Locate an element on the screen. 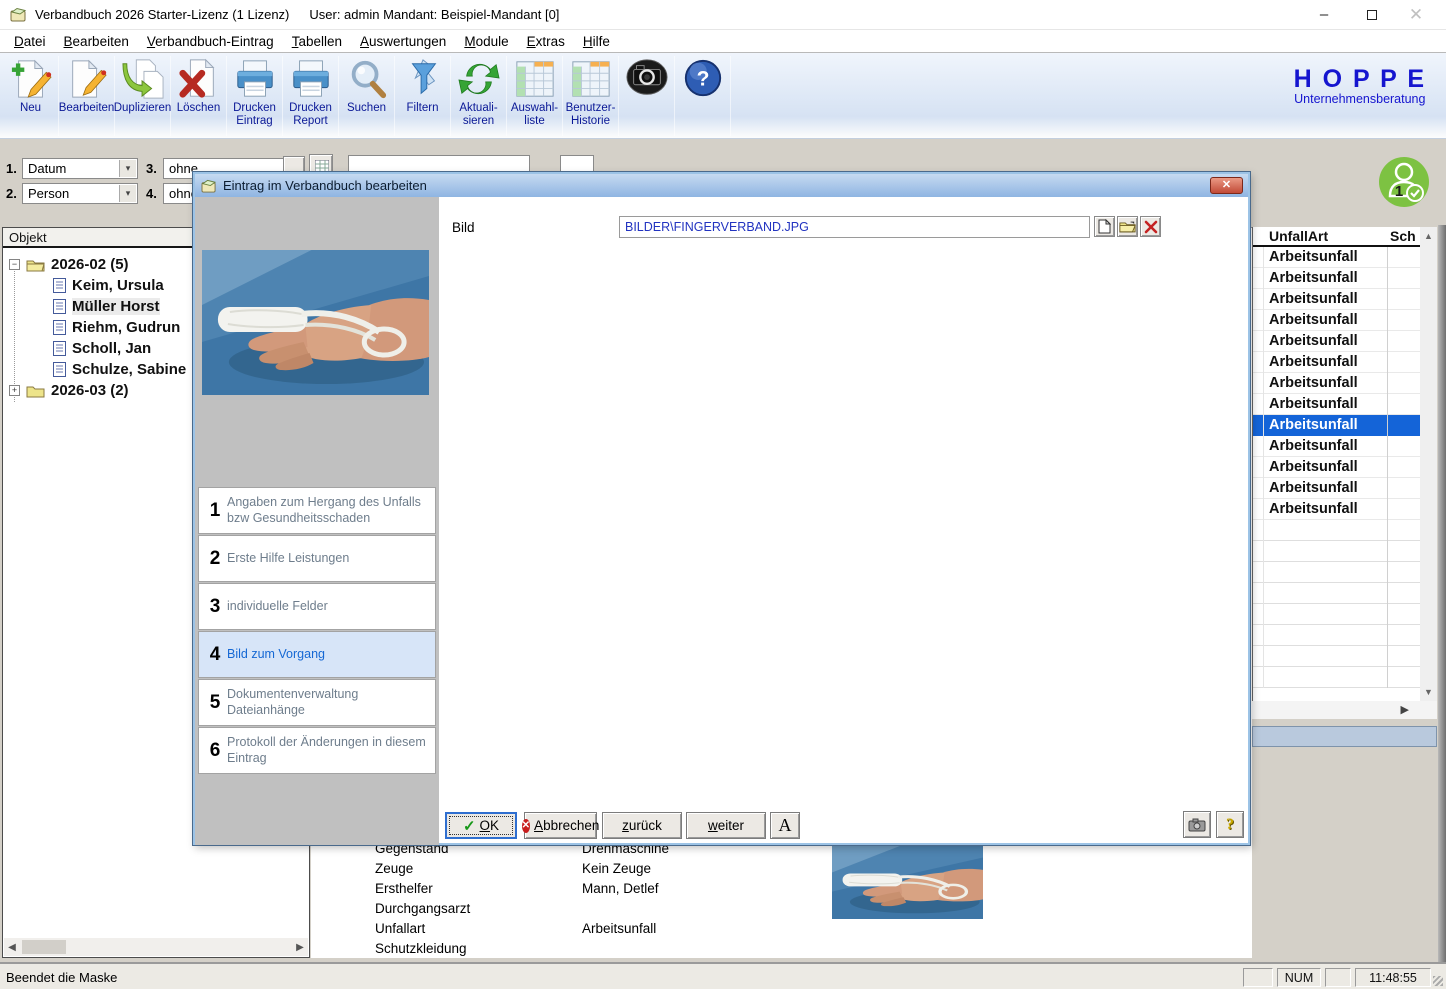  user-status-badge: 1 is located at coordinates (1404, 182).